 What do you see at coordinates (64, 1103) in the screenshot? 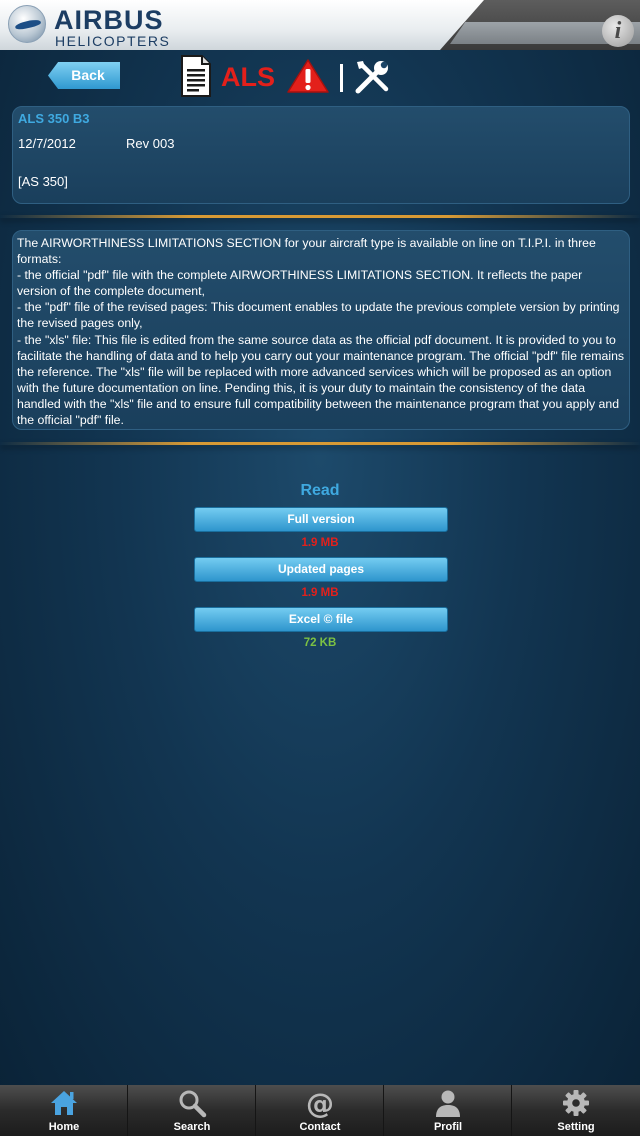
I see `home-icon` at bounding box center [64, 1103].